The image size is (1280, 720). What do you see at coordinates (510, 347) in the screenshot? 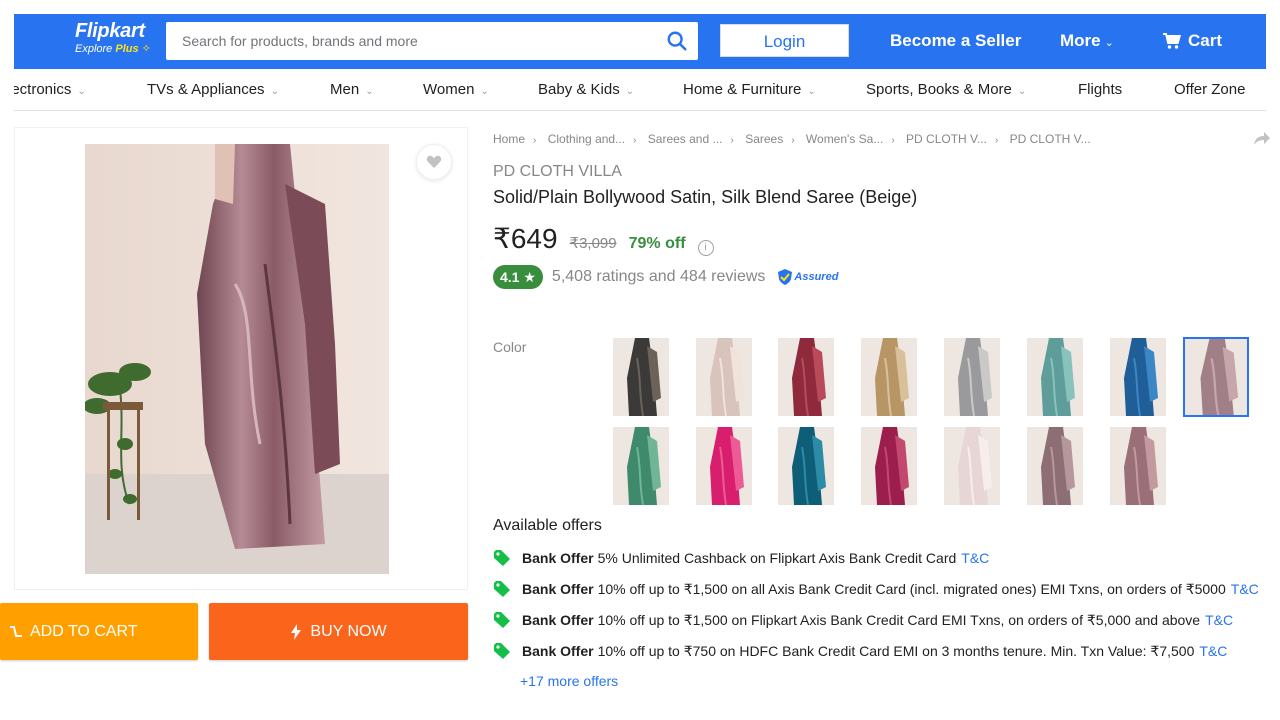
I see `color-label: Color` at bounding box center [510, 347].